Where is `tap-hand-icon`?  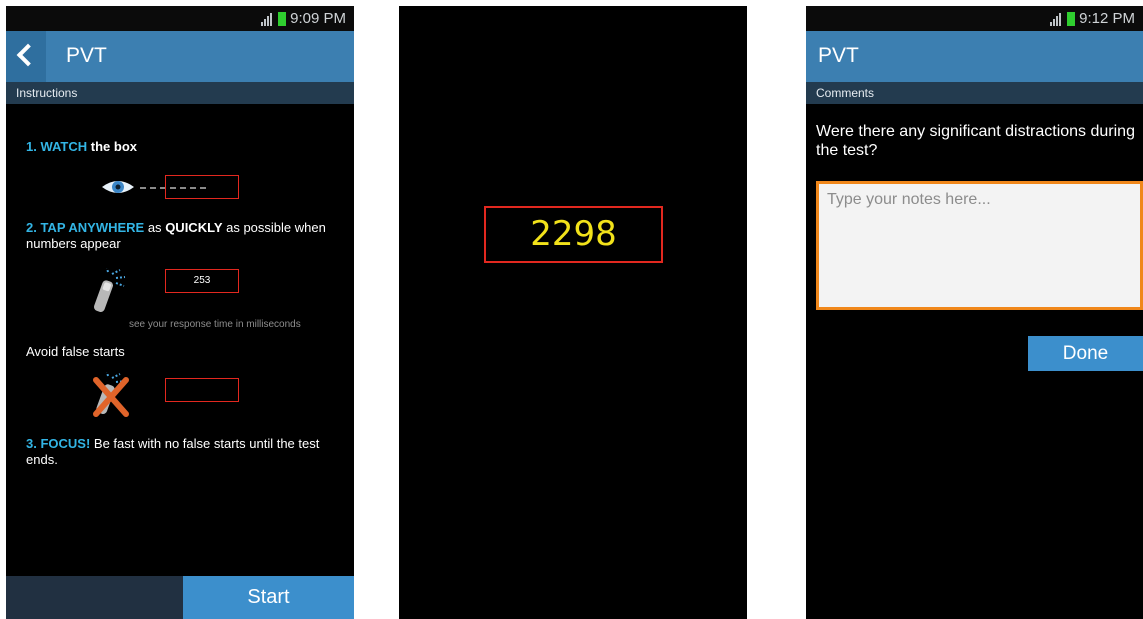
tap-hand-icon is located at coordinates (109, 290).